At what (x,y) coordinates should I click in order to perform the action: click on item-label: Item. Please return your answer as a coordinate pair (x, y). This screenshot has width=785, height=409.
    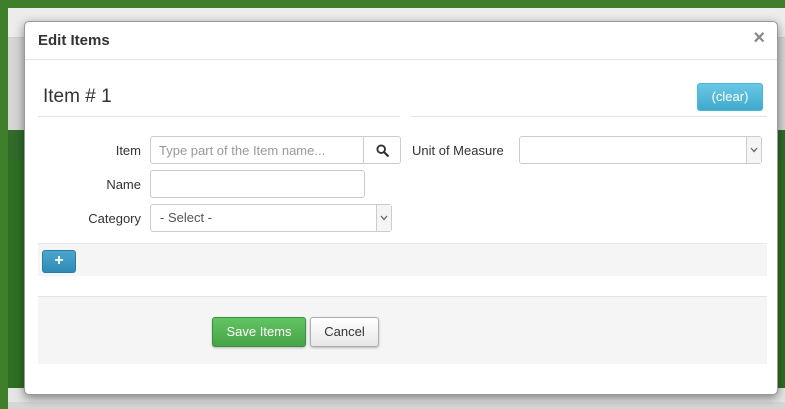
    Looking at the image, I should click on (128, 150).